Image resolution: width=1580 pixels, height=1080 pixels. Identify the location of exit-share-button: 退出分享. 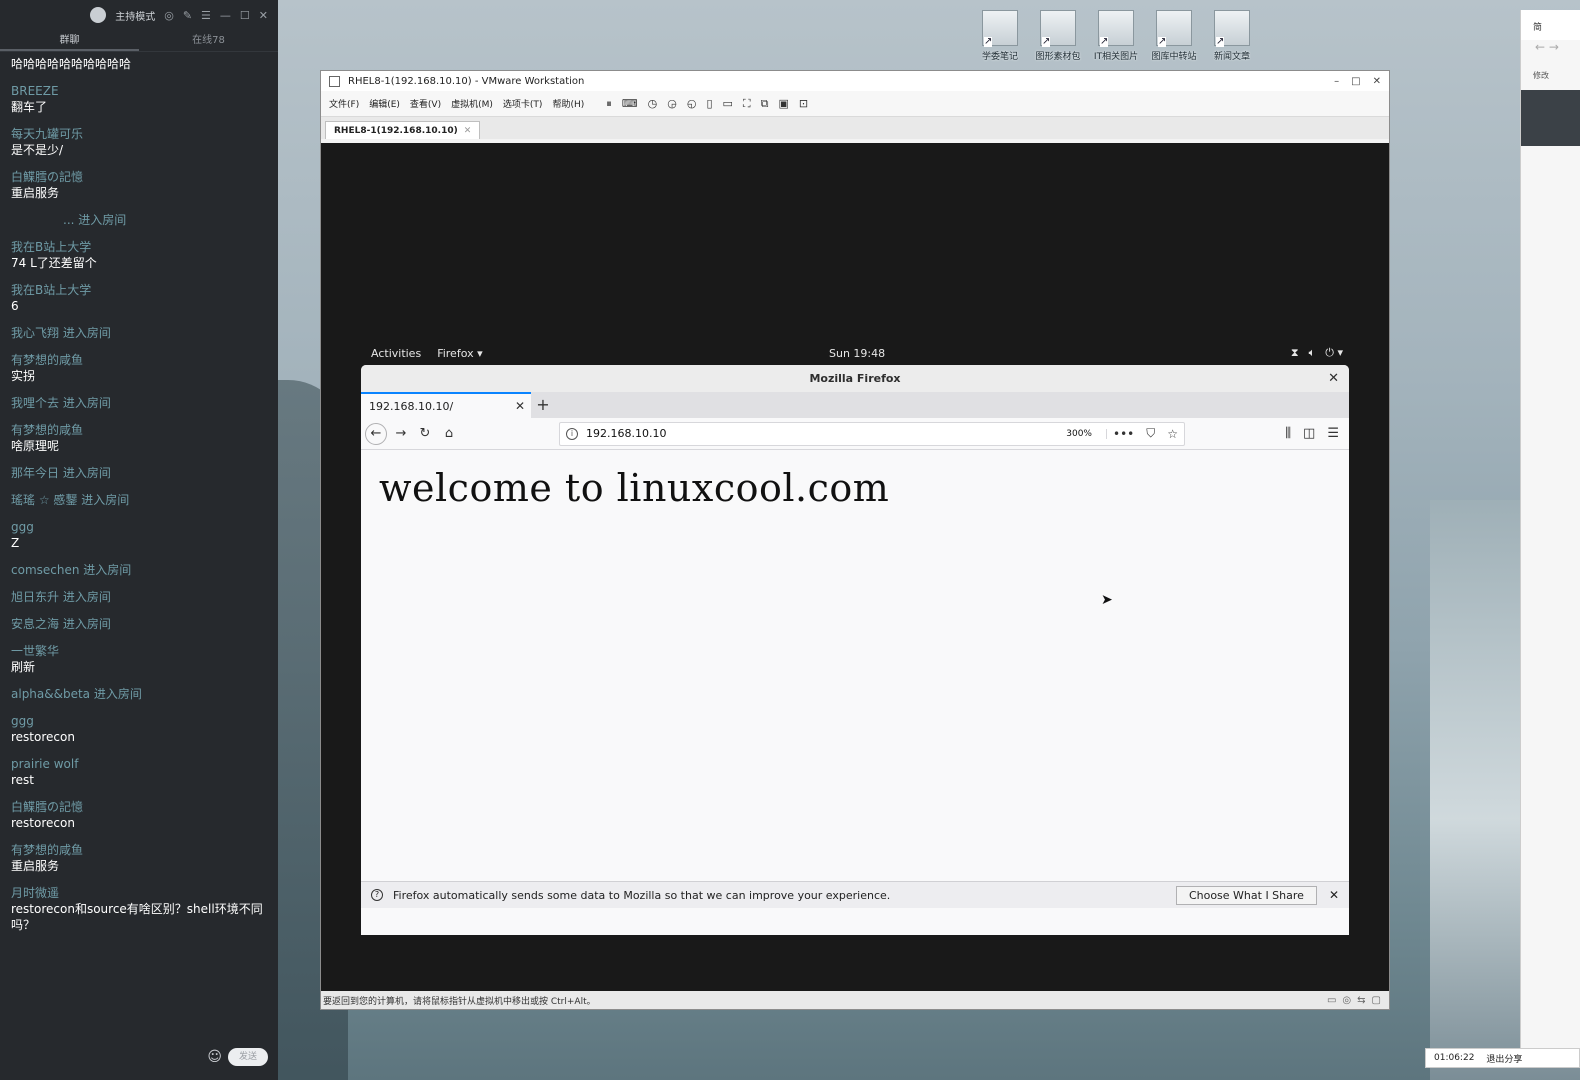
(1504, 1058).